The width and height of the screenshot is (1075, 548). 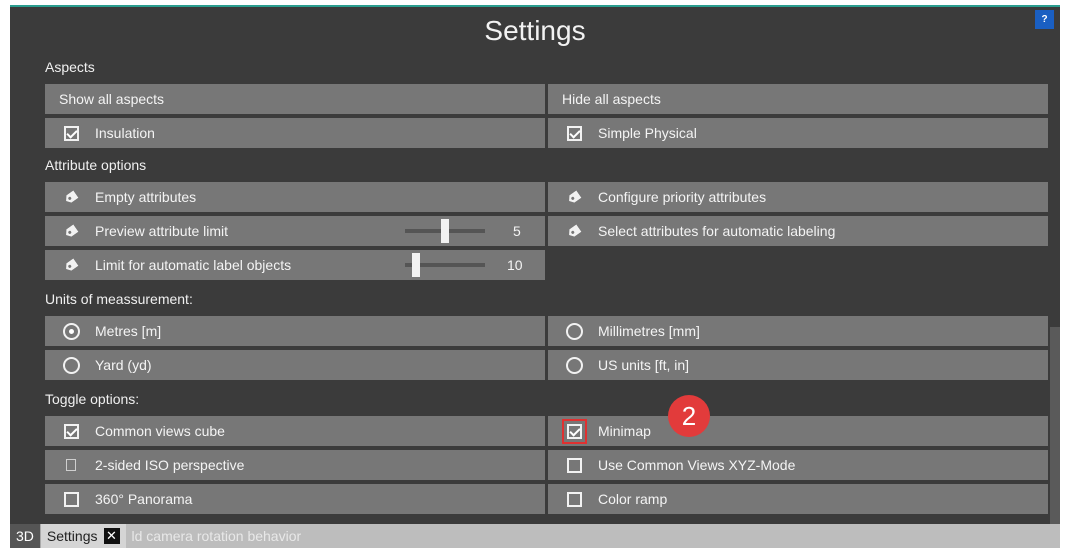 I want to click on section-aspects: Aspects, so click(x=70, y=67).